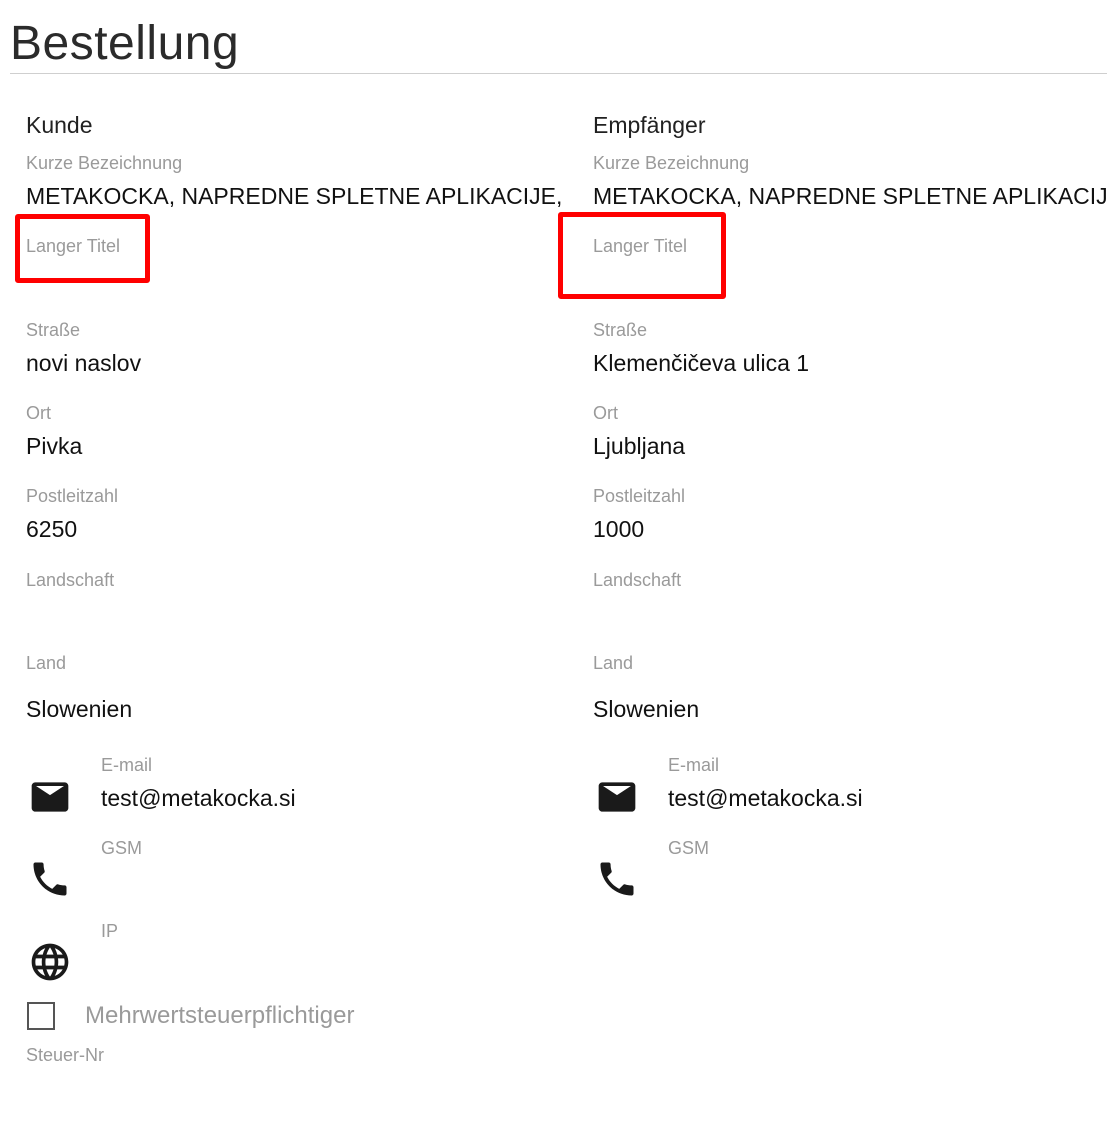 This screenshot has width=1107, height=1138. I want to click on recipient-heading: Empfänger, so click(649, 125).